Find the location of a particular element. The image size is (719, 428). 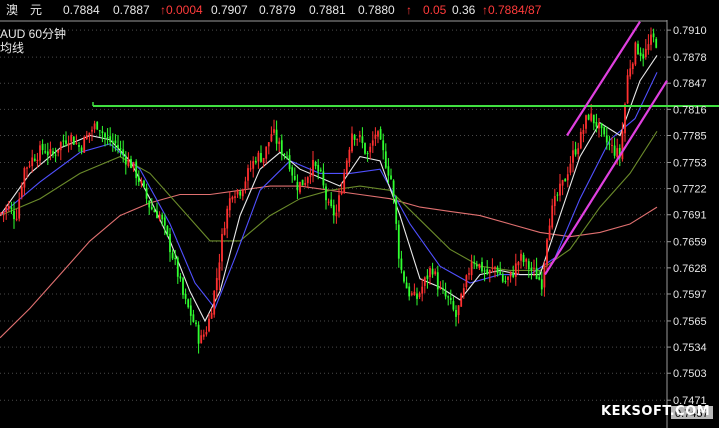

tick-label: 0.7565 is located at coordinates (690, 322).